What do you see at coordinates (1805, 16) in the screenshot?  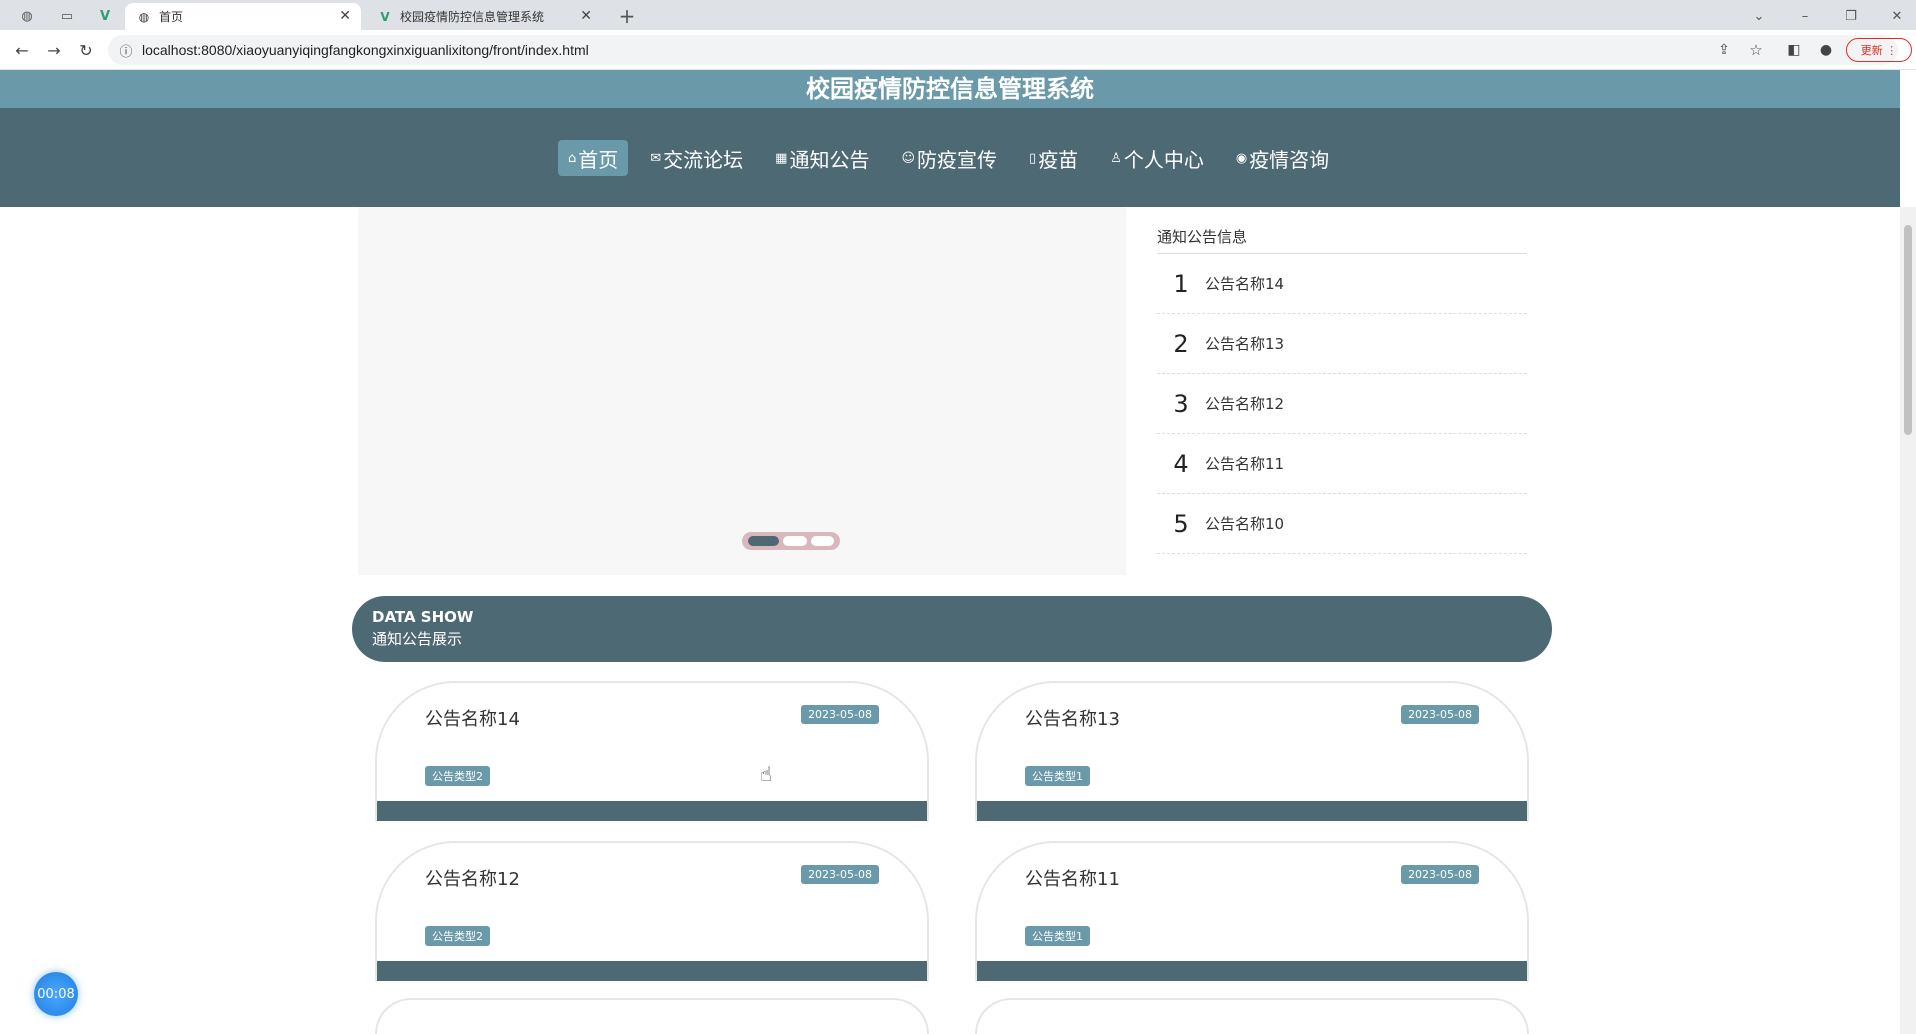 I see `minimize-icon: –` at bounding box center [1805, 16].